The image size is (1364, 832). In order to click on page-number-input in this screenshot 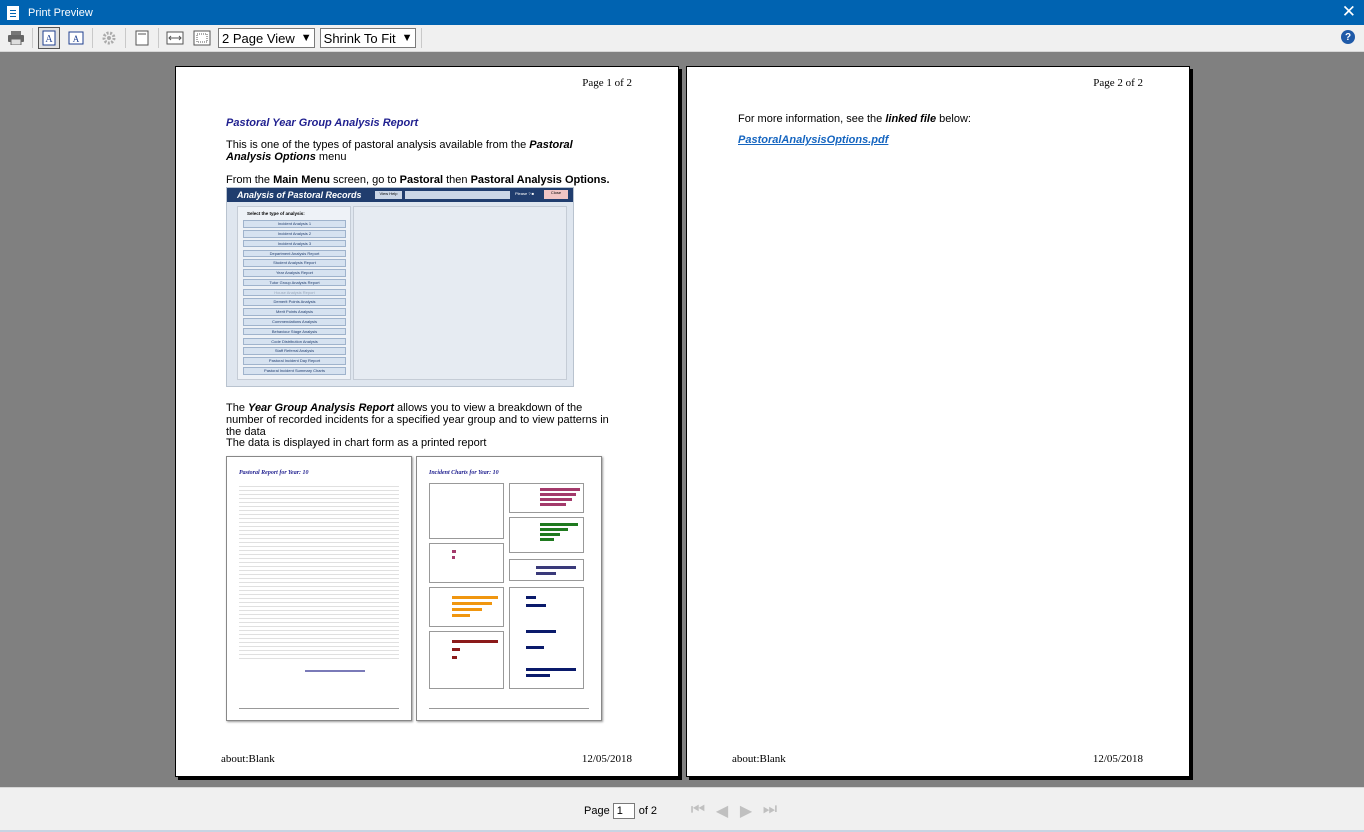, I will do `click(623, 811)`.